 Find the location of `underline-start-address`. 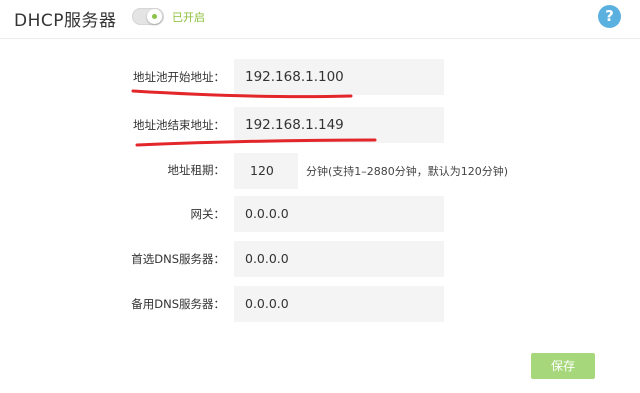

underline-start-address is located at coordinates (242, 94).